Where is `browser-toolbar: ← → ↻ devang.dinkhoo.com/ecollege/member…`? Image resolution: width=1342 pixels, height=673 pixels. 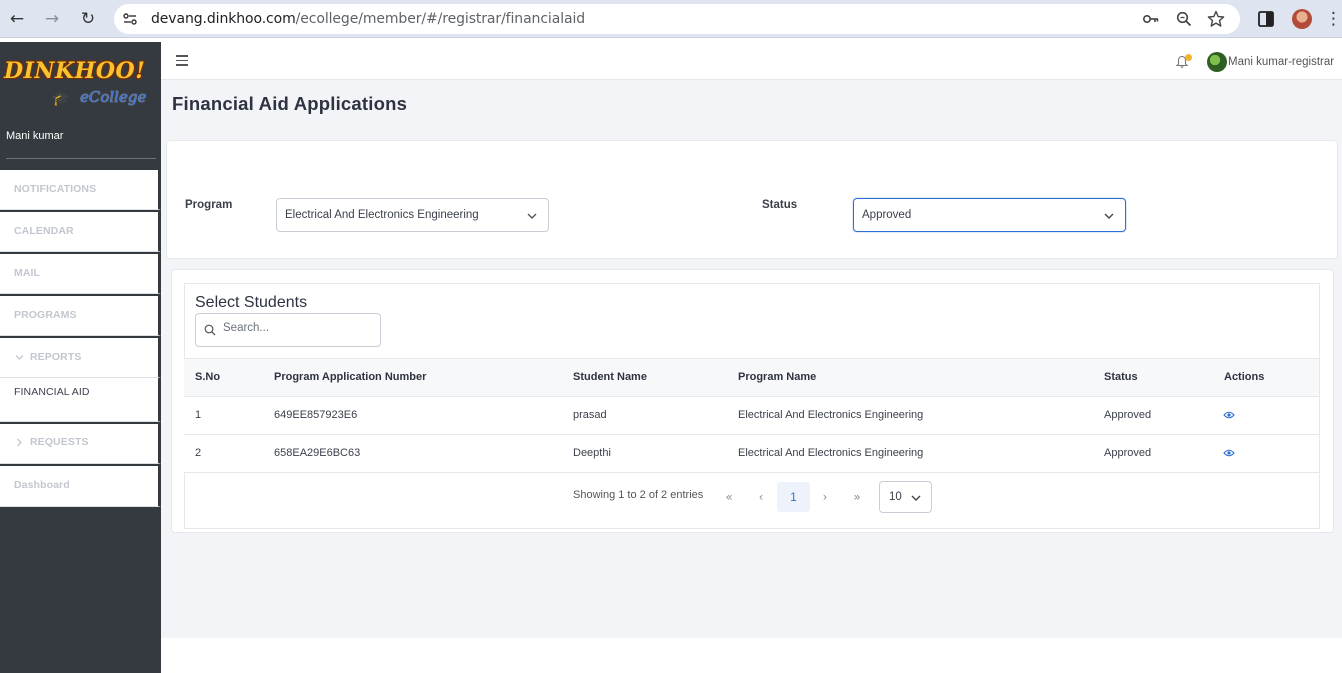
browser-toolbar: ← → ↻ devang.dinkhoo.com/ecollege/member… is located at coordinates (671, 19).